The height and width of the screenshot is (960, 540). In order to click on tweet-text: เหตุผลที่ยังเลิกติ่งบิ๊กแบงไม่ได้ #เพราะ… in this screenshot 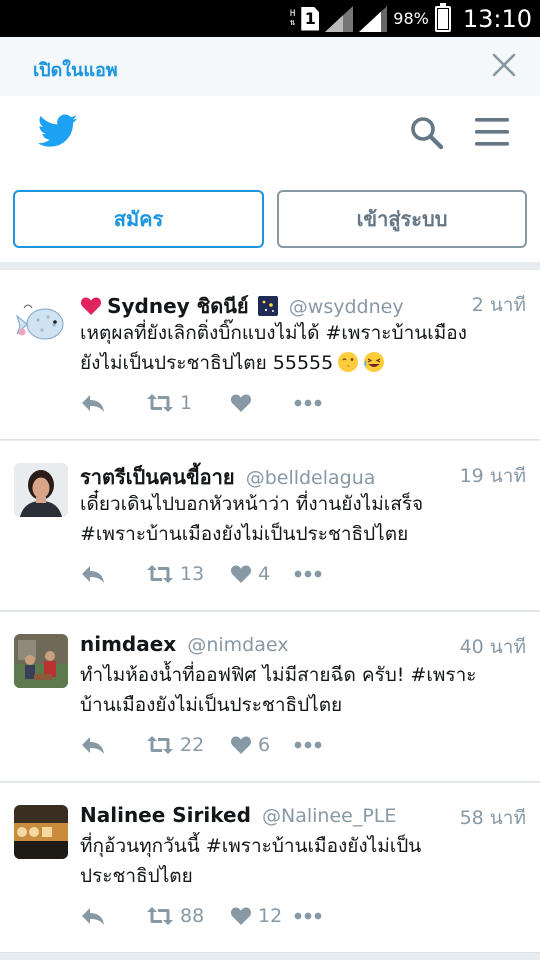, I will do `click(303, 348)`.